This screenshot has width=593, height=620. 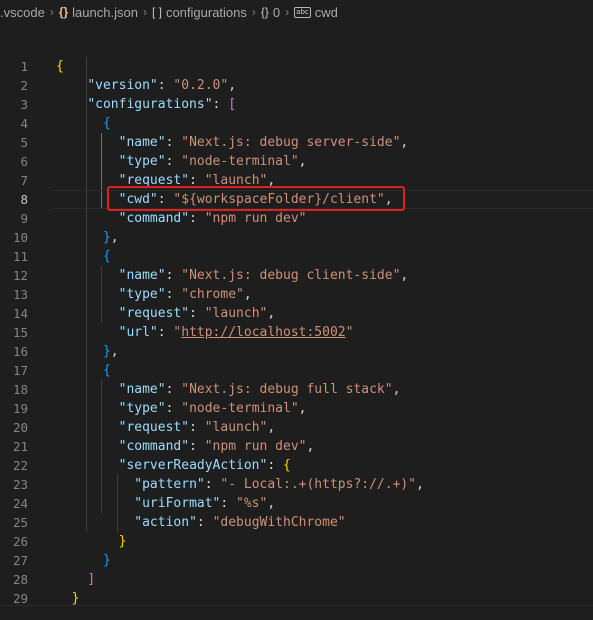 I want to click on code-line: 20 "request": "launch",, so click(x=296, y=427).